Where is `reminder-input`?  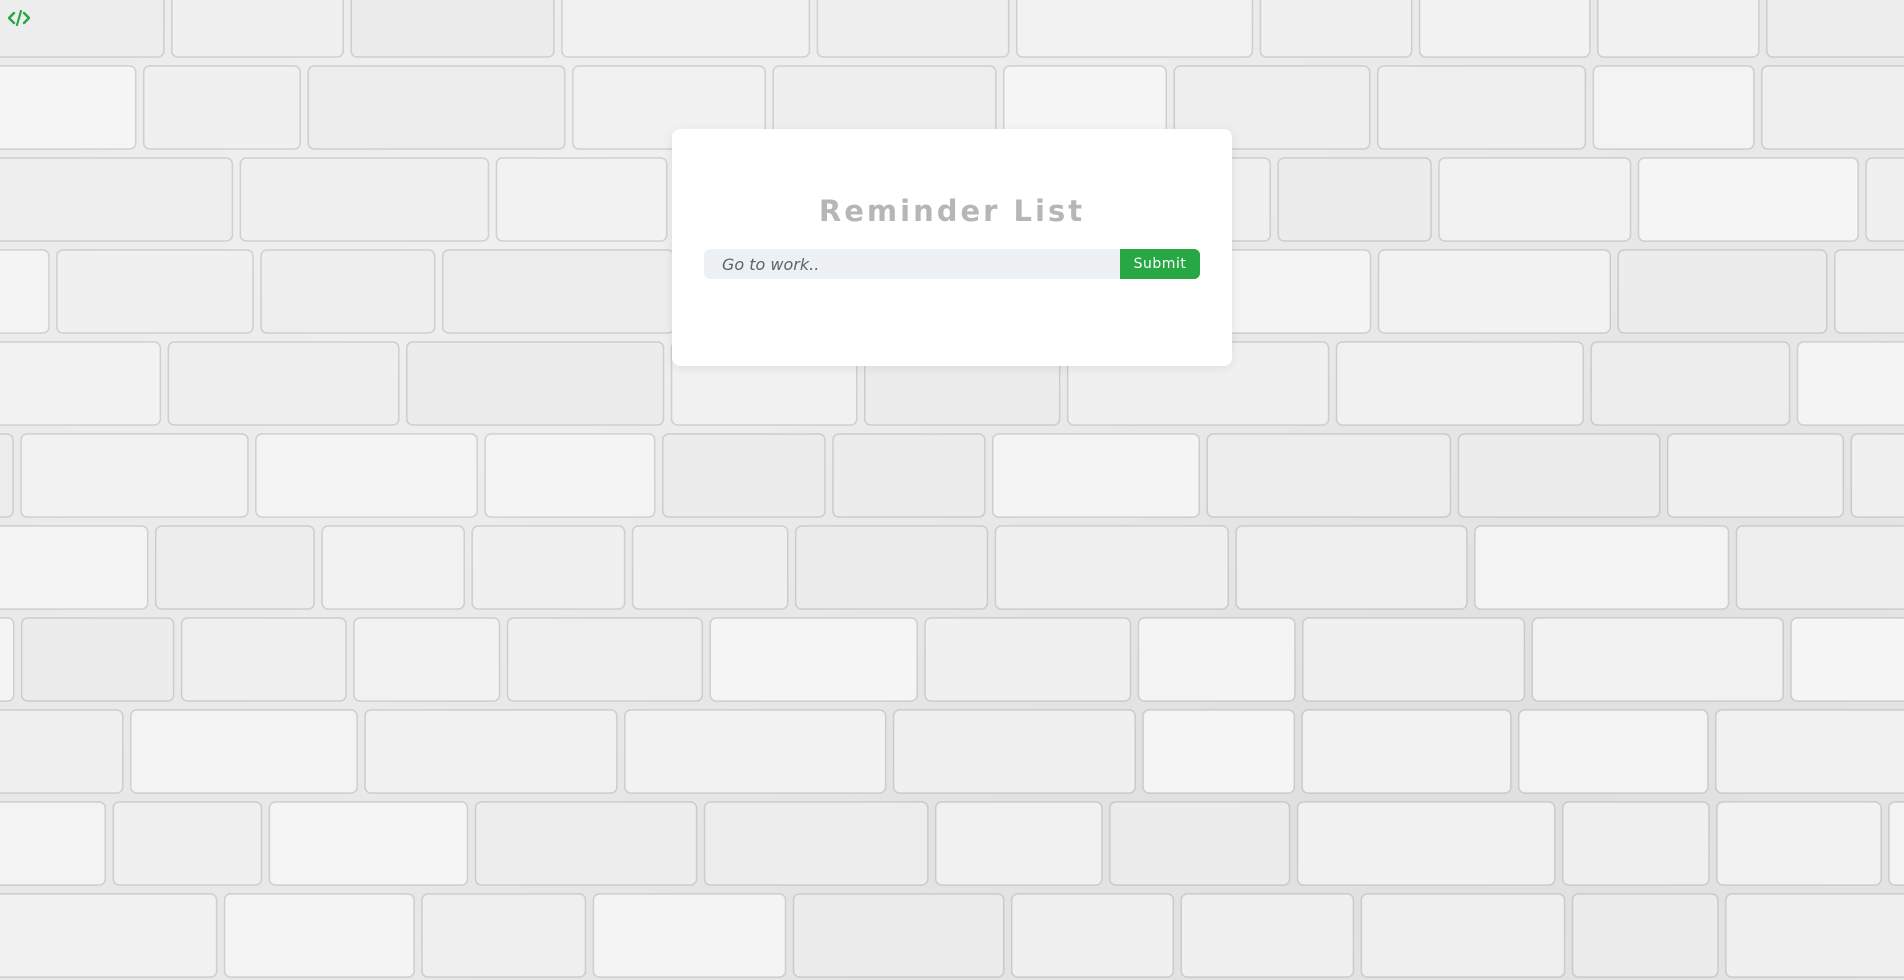 reminder-input is located at coordinates (912, 264).